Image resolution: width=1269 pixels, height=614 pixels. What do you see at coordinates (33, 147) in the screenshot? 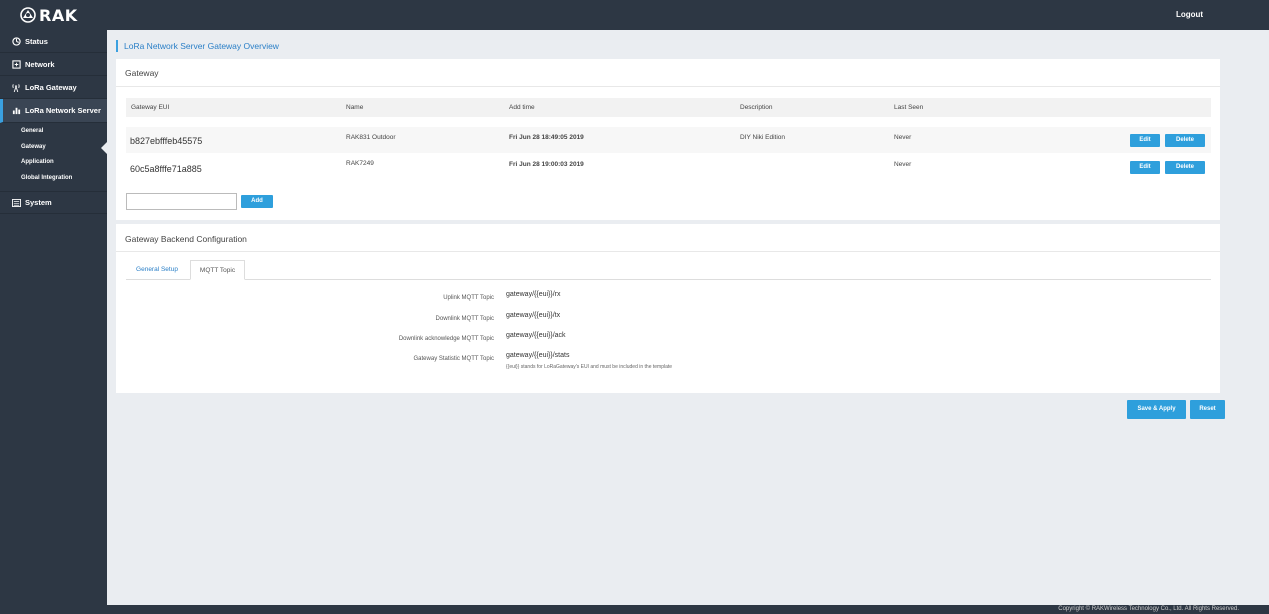
I see `sidebar-subitem-gateway: Gateway` at bounding box center [33, 147].